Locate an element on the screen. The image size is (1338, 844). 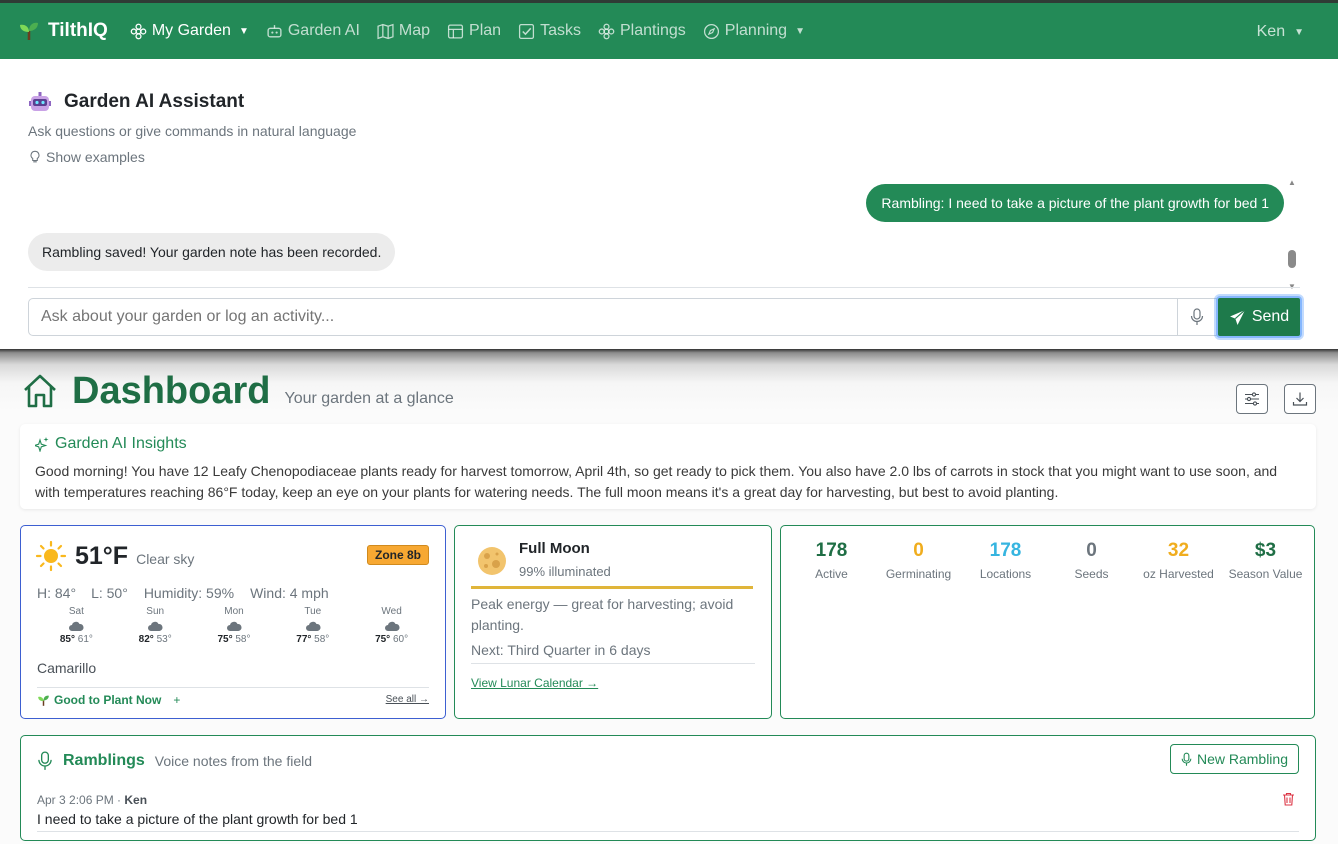
low-temp: L: 50° is located at coordinates (109, 593).